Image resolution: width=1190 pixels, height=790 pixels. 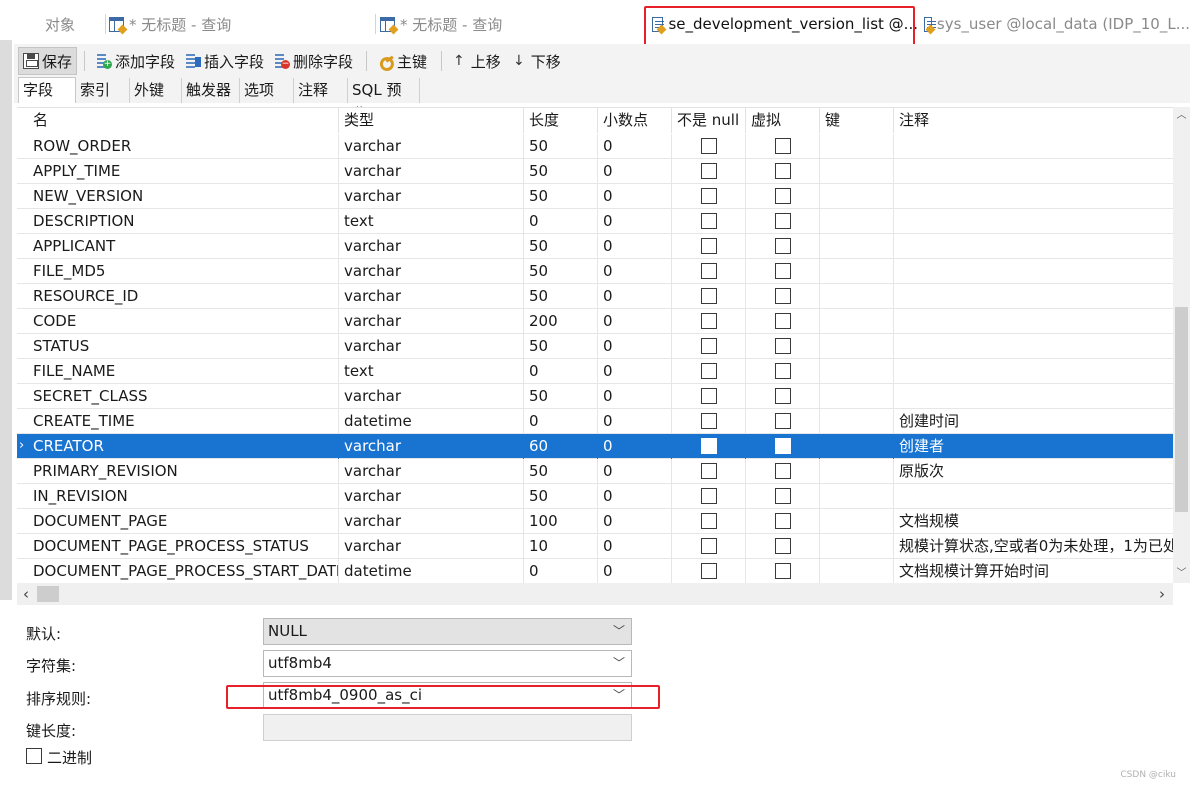 I want to click on column-header-length: 长度, so click(x=561, y=120).